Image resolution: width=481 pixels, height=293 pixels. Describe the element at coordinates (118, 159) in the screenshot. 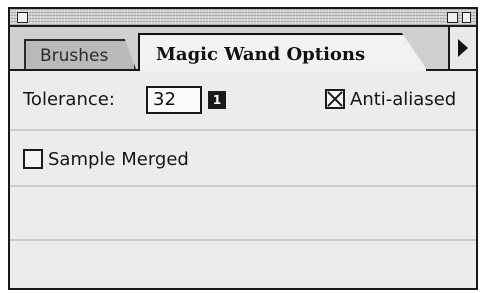

I see `sample-merged-label: Sample Merged` at that location.